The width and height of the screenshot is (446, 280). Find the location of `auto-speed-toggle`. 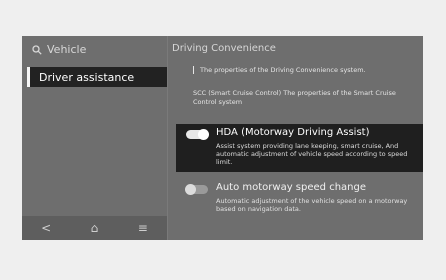

auto-speed-toggle is located at coordinates (196, 189).